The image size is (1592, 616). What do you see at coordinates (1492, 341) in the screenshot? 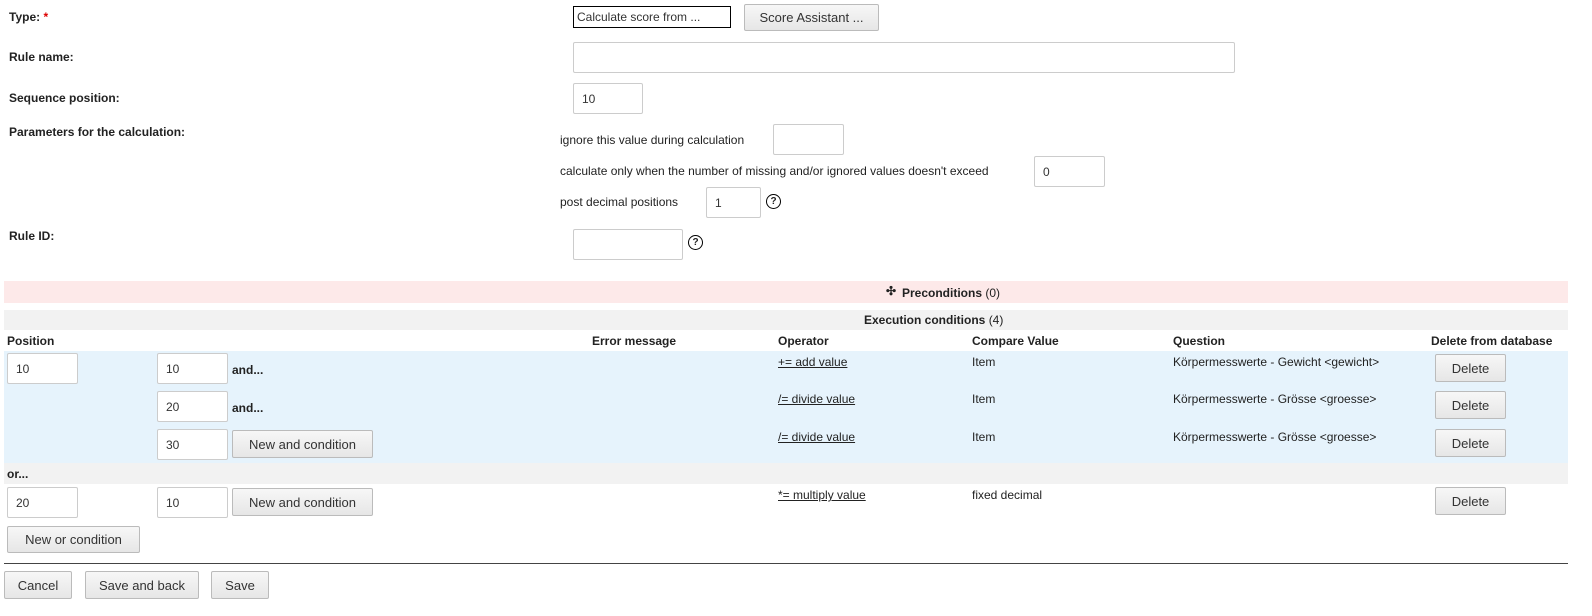
I see `col-delete: Delete from database` at bounding box center [1492, 341].